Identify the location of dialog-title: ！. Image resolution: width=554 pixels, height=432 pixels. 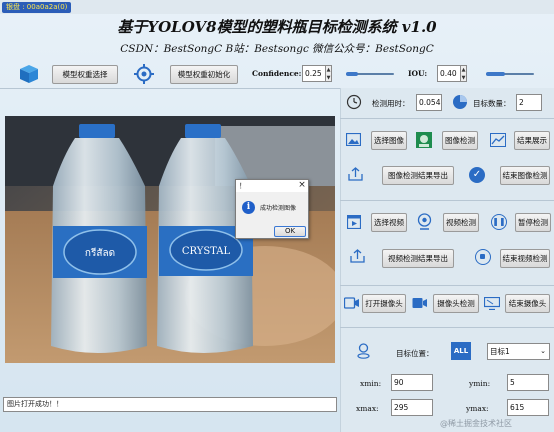
(242, 186).